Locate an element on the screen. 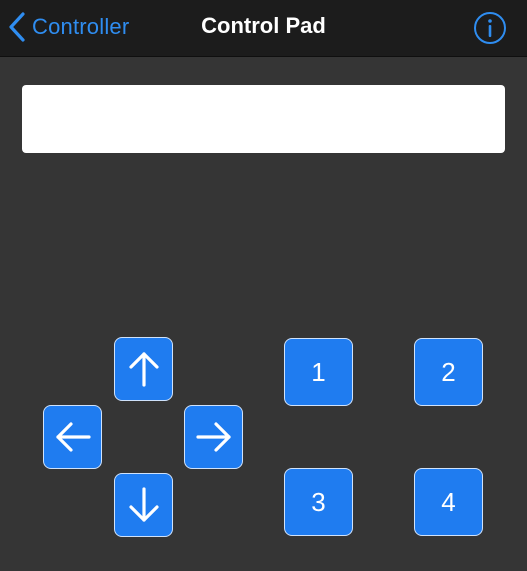 This screenshot has height=571, width=527. up-arrow-button is located at coordinates (143, 369).